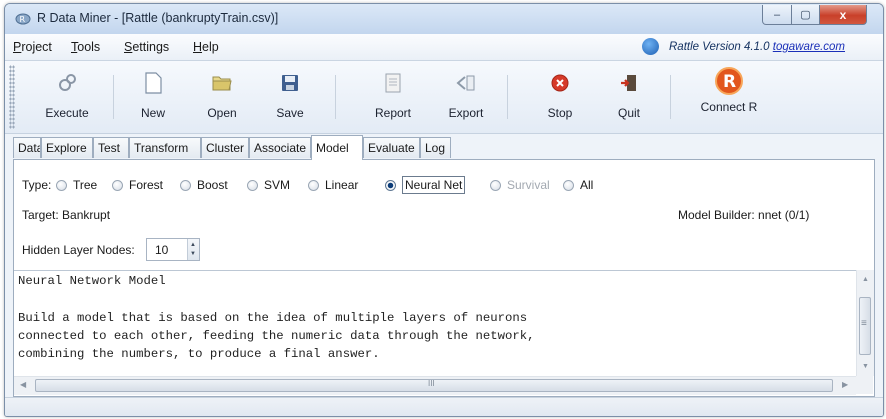 The height and width of the screenshot is (419, 886). Describe the element at coordinates (280, 147) in the screenshot. I see `tab-associate: Associate` at that location.